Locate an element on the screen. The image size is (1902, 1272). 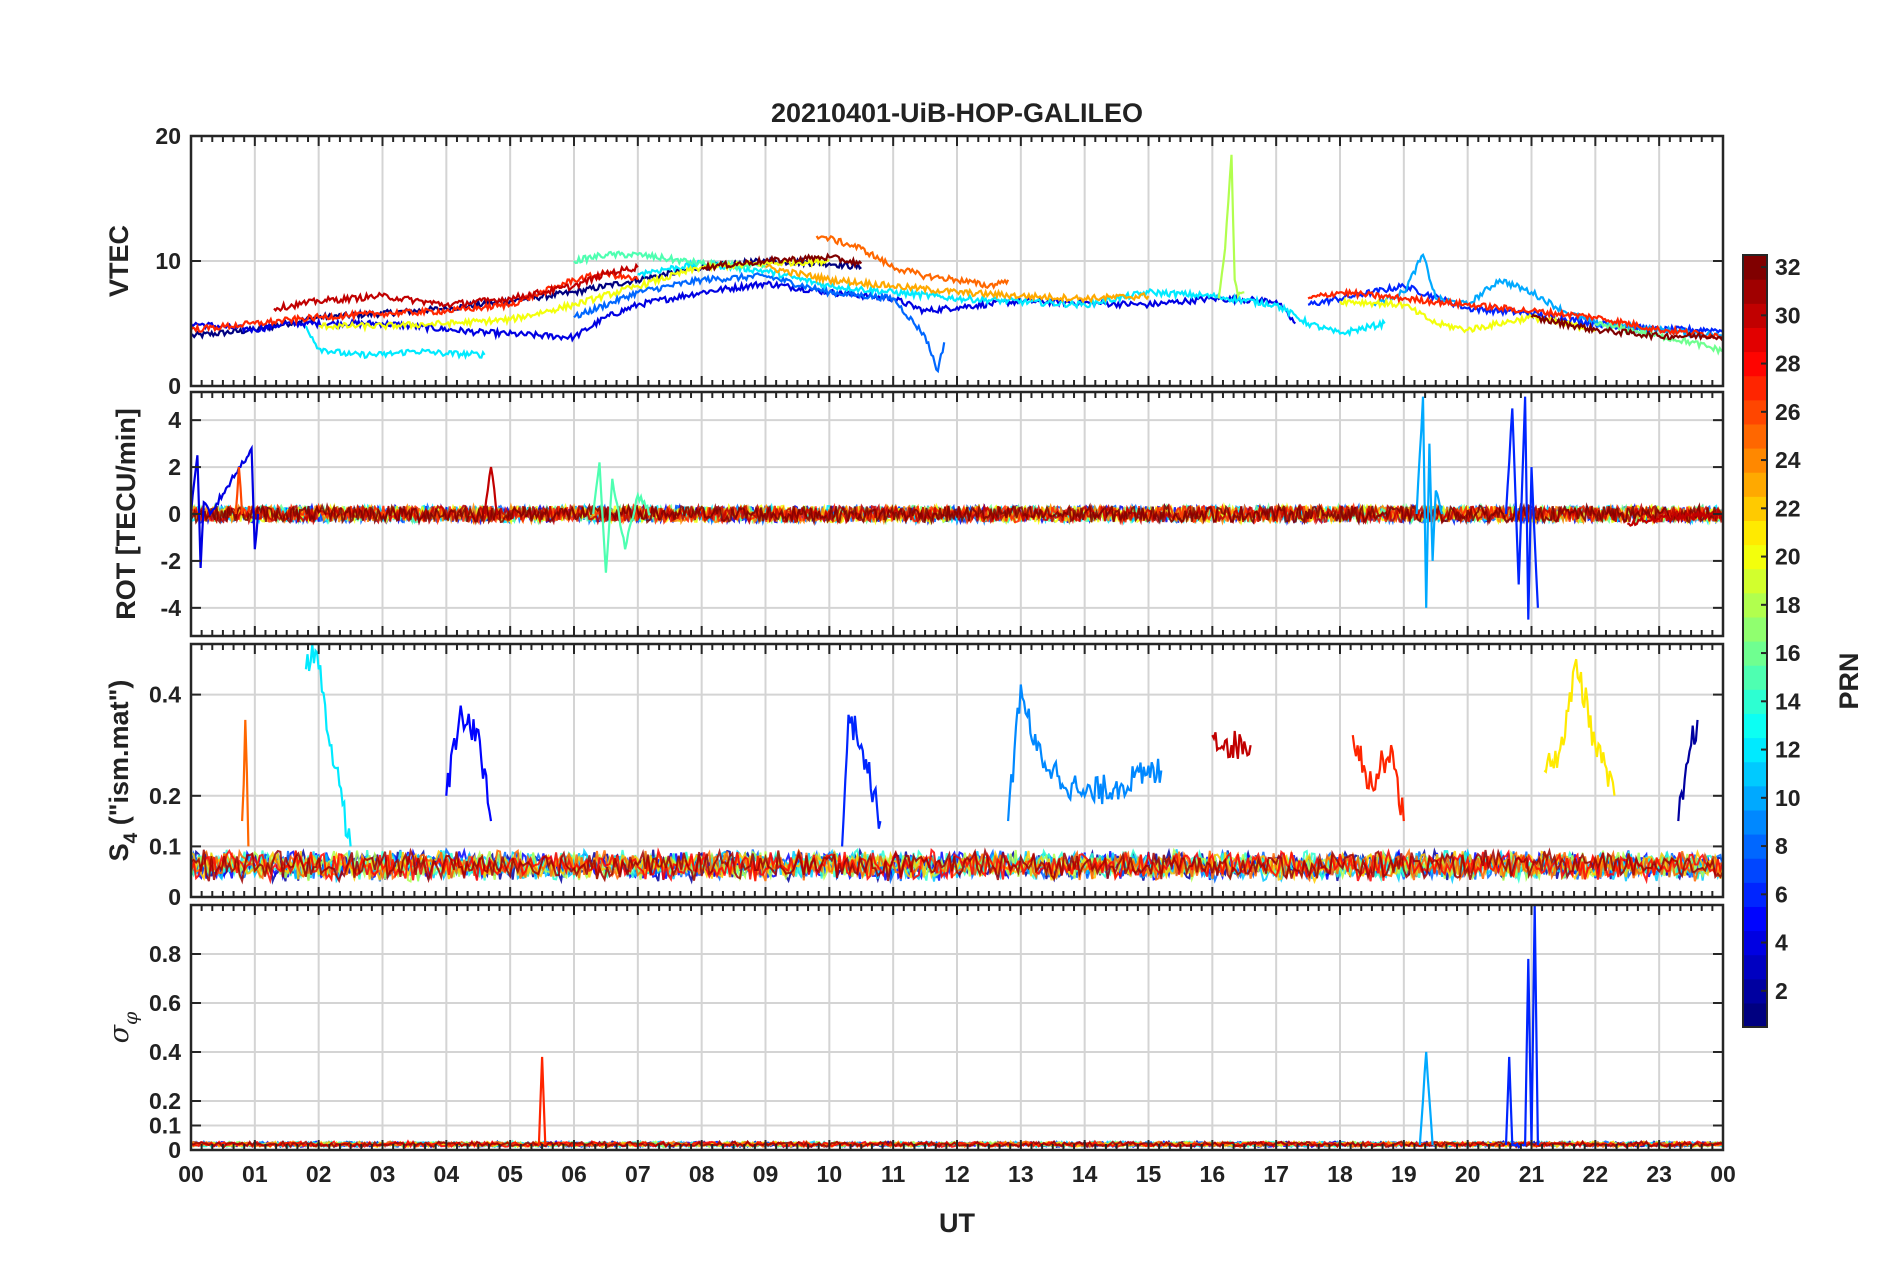
x-tick-label: 14 is located at coordinates (1085, 1174).